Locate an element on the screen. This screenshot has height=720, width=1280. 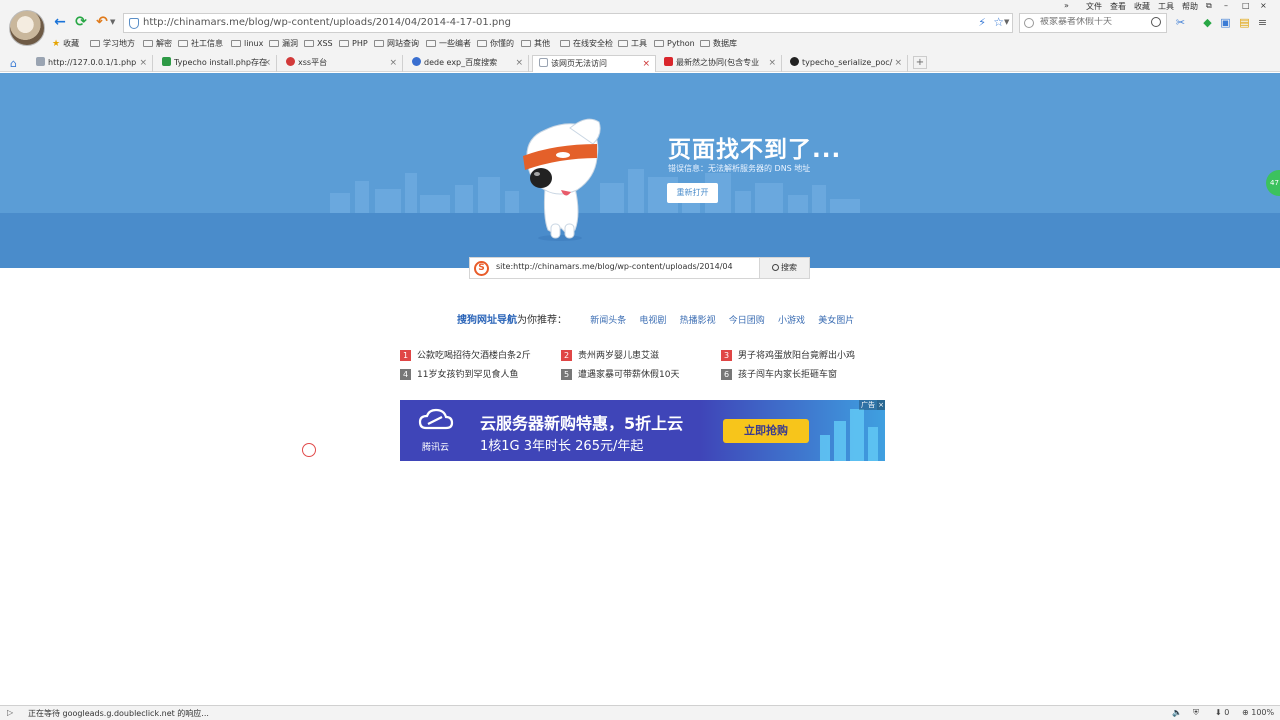
menu-icon: ≡ is located at coordinates (1262, 22).